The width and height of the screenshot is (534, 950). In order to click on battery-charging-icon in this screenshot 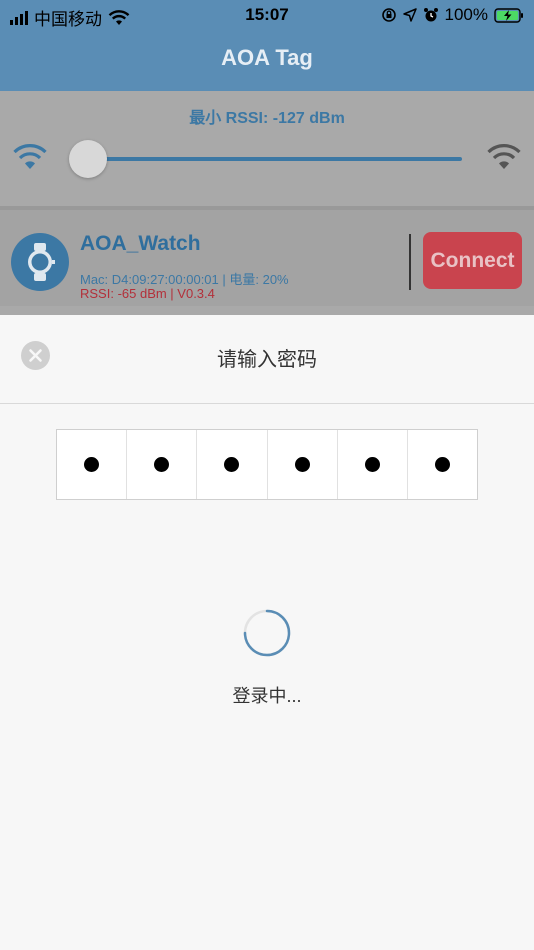, I will do `click(508, 15)`.